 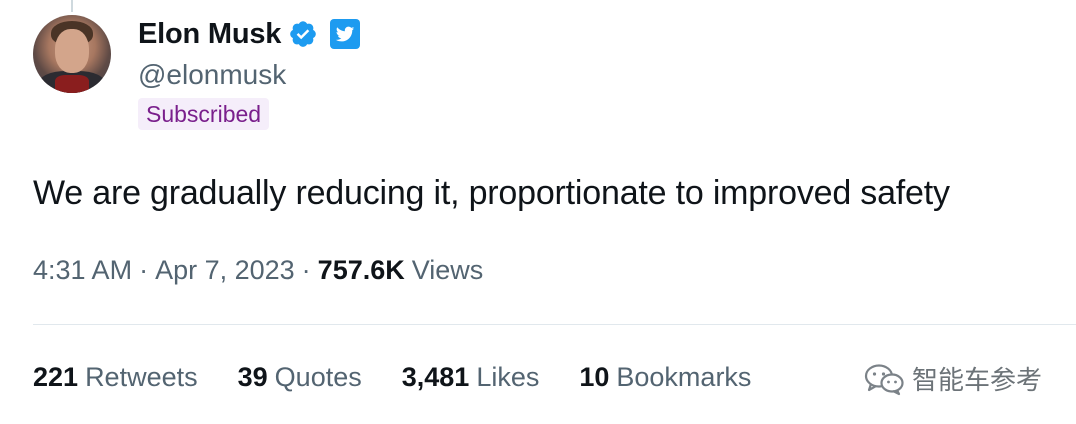 What do you see at coordinates (204, 114) in the screenshot?
I see `subscribed-badge: Subscribed` at bounding box center [204, 114].